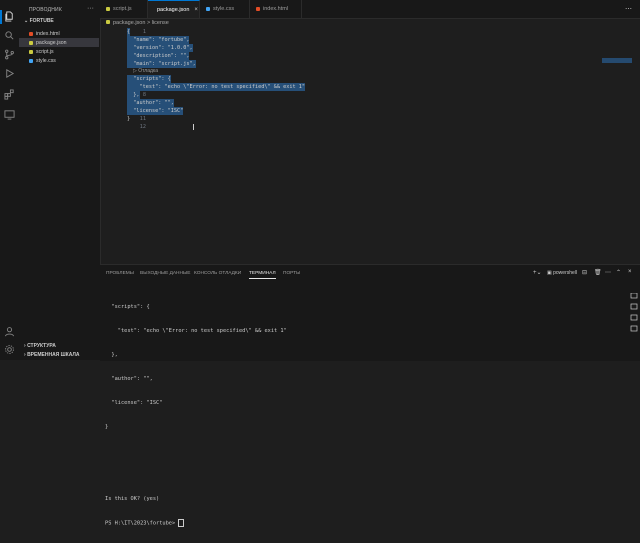 This screenshot has width=640, height=543. What do you see at coordinates (160, 23) in the screenshot?
I see `breadcrumb-item: license` at bounding box center [160, 23].